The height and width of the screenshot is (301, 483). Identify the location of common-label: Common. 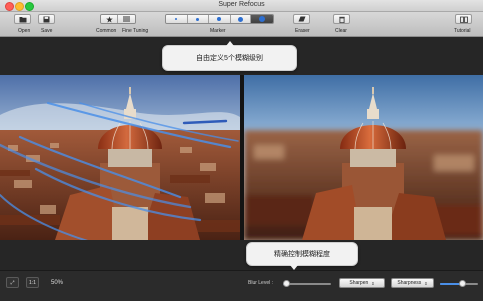
(106, 31).